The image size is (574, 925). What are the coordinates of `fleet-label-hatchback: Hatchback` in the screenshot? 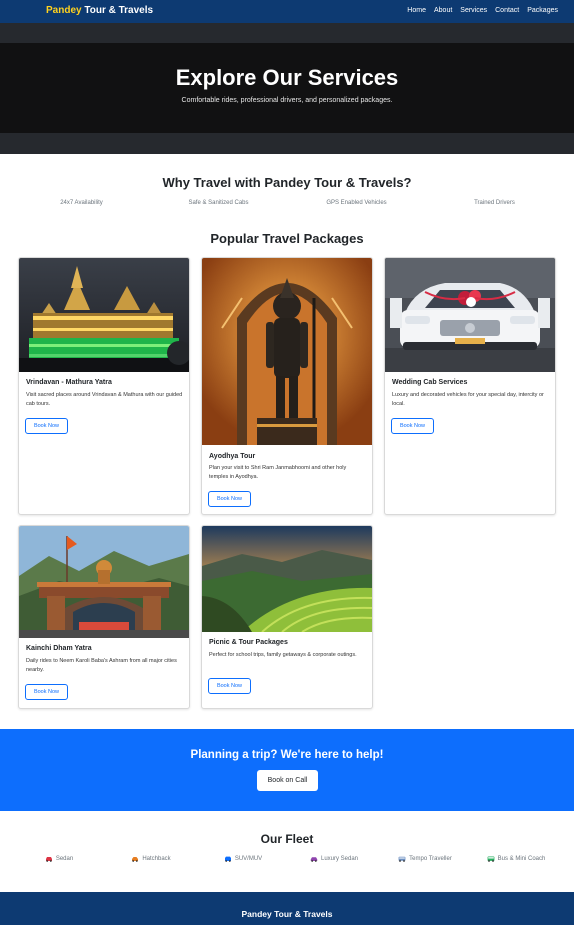 It's located at (156, 859).